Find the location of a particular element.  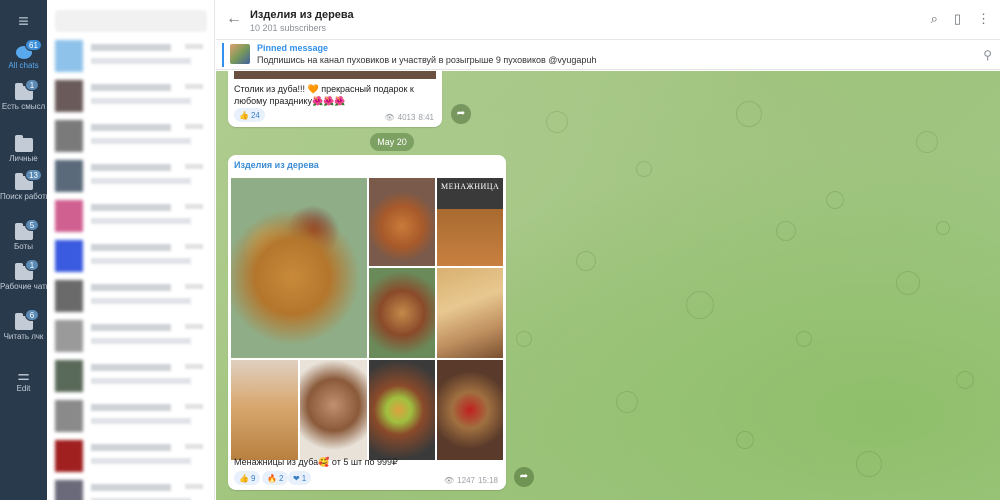

reaction-count: 24 is located at coordinates (255, 115).